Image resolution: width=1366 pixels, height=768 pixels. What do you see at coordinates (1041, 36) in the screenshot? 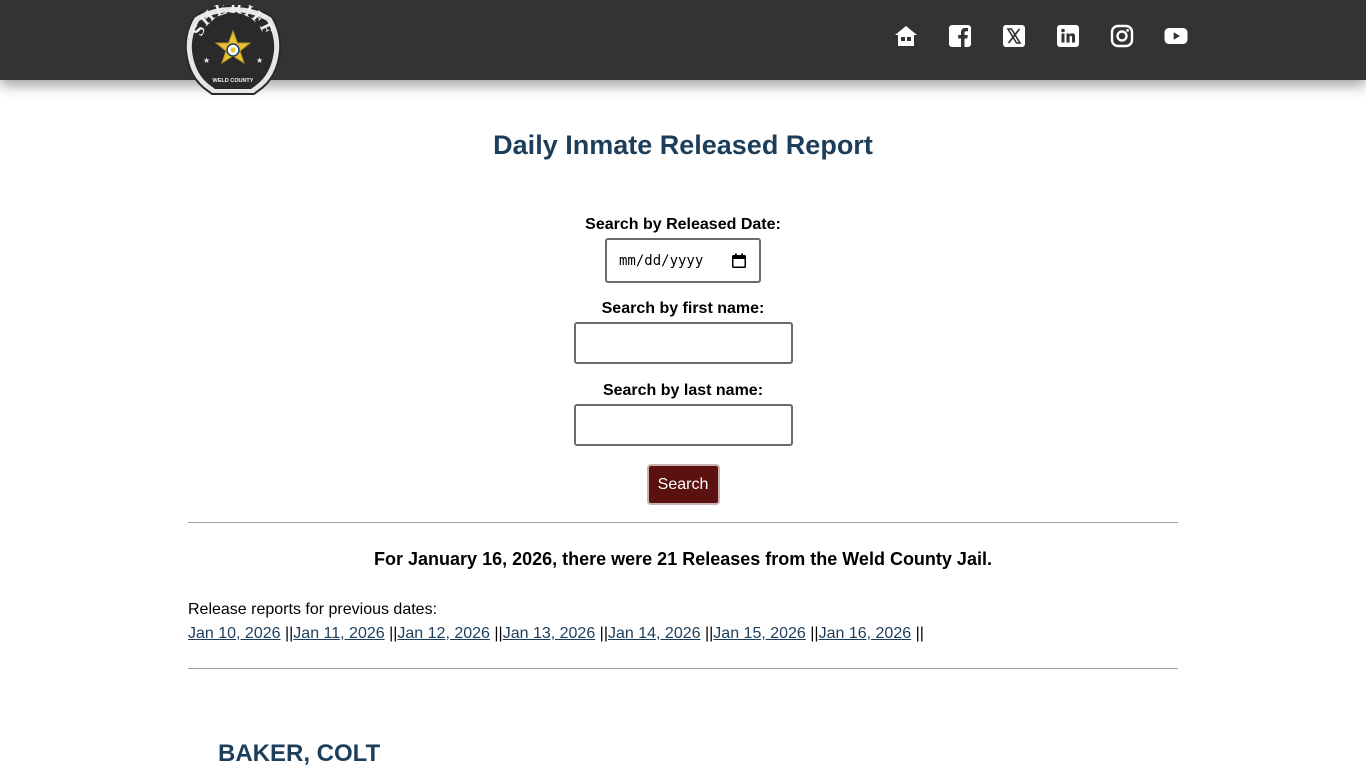
I see `social-links` at bounding box center [1041, 36].